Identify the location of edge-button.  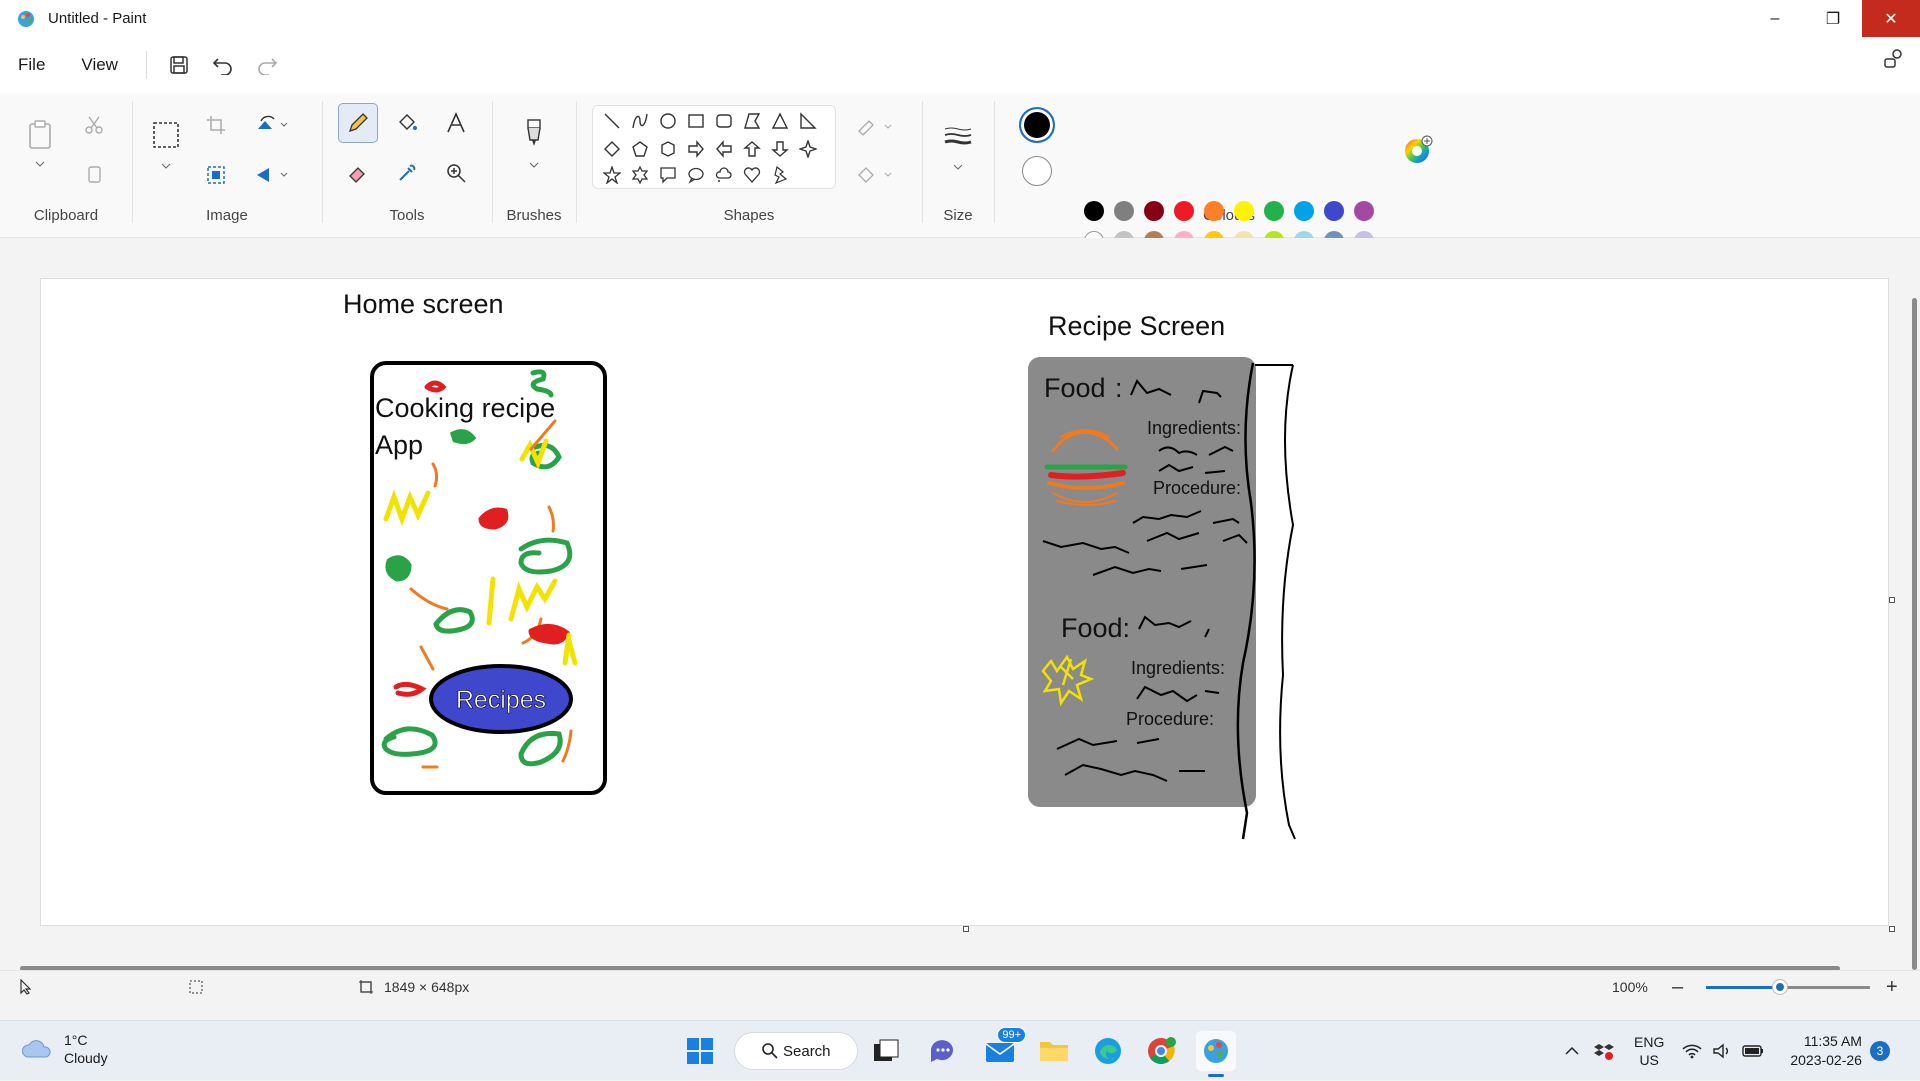
(1108, 1051).